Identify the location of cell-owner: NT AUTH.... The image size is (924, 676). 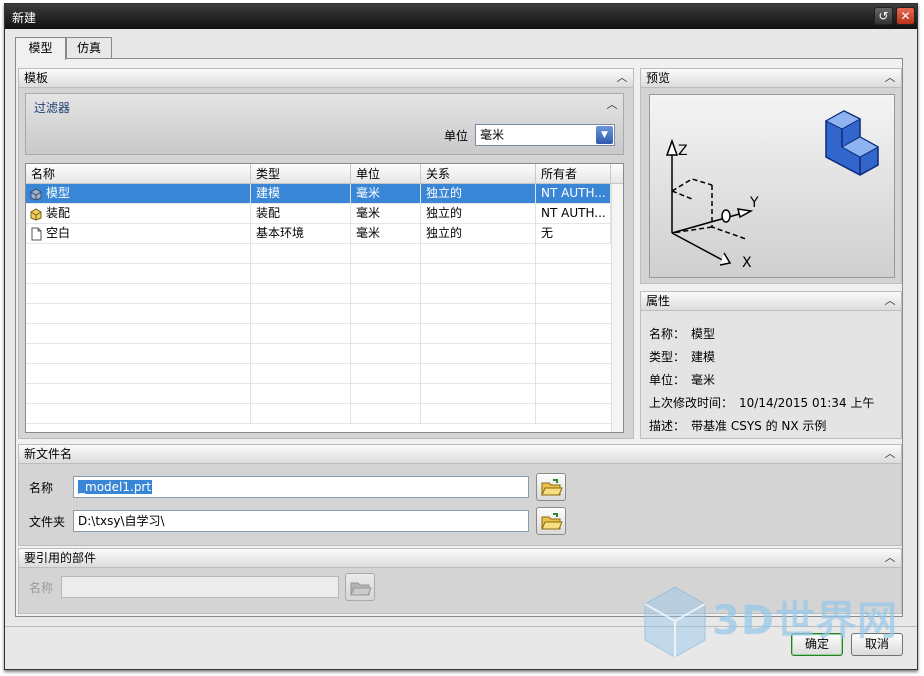
(573, 194).